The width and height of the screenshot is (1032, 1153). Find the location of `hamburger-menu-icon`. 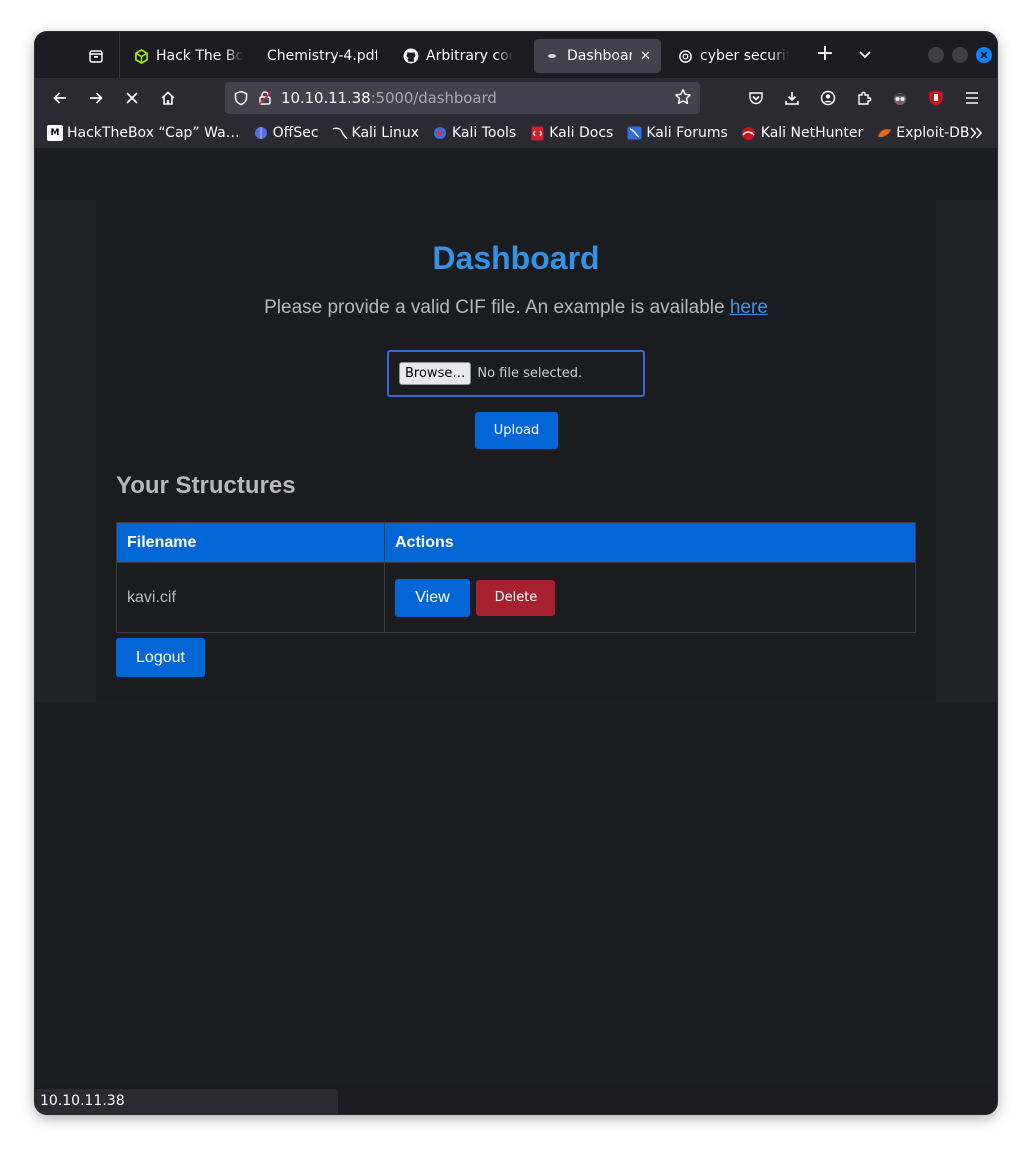

hamburger-menu-icon is located at coordinates (972, 98).